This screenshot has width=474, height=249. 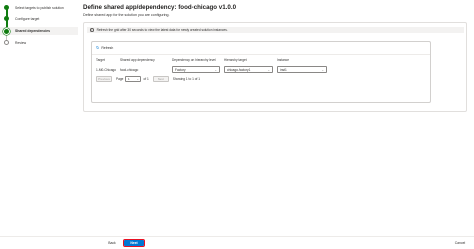 I want to click on column-header-target: Target, so click(x=100, y=60).